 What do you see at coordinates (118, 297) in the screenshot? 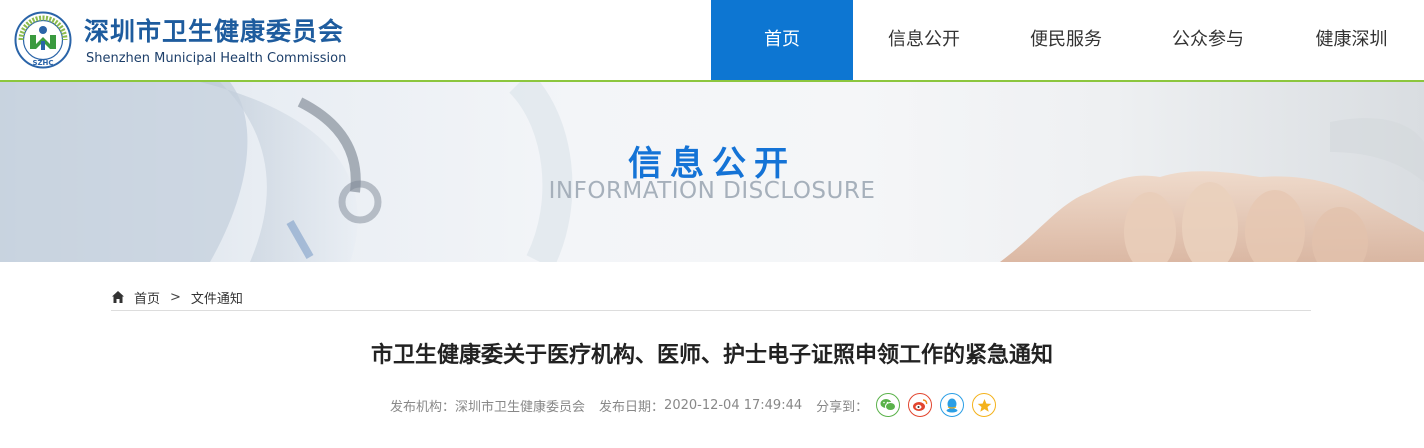
I see `home-icon` at bounding box center [118, 297].